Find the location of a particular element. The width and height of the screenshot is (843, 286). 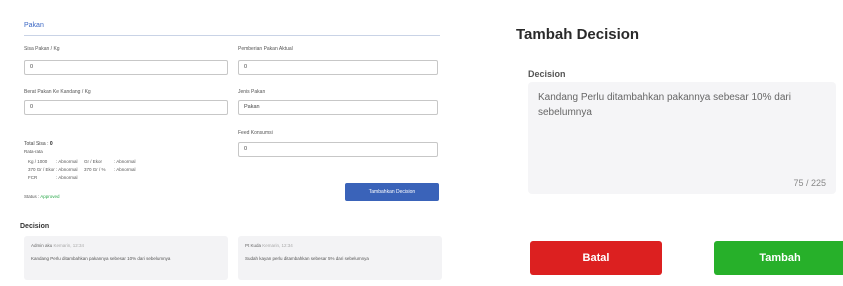

total-sisa: Total Sisa : 0 is located at coordinates (38, 144).